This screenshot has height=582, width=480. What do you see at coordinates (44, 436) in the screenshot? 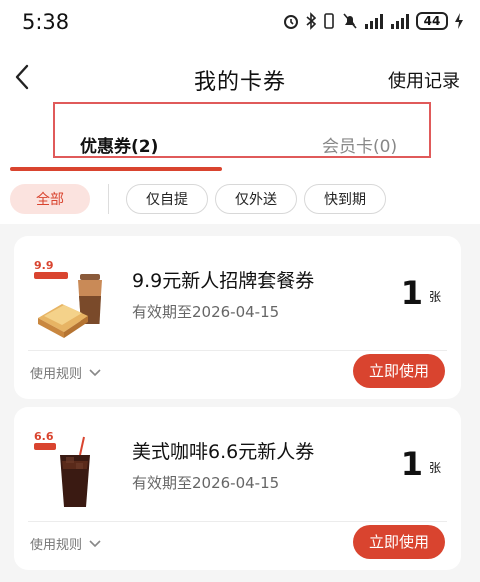
I see `thumb-badge-text: 6.6` at bounding box center [44, 436].